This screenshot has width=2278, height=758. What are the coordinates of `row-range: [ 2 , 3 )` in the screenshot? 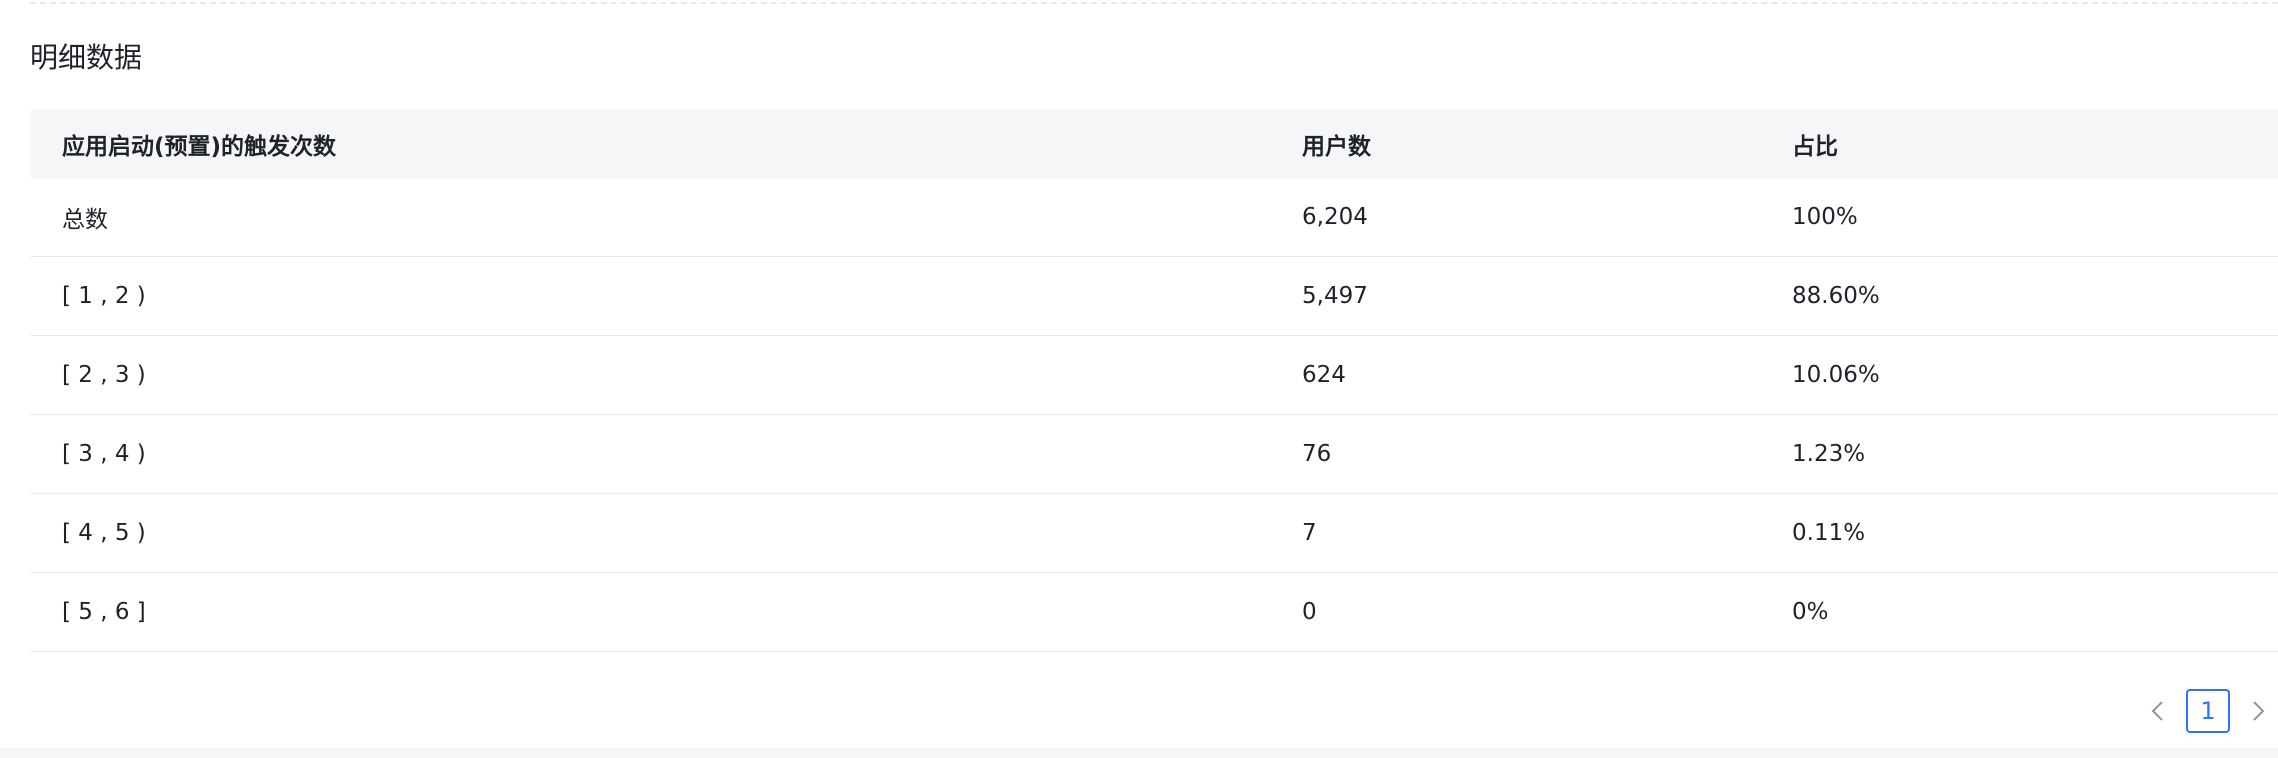 It's located at (104, 375).